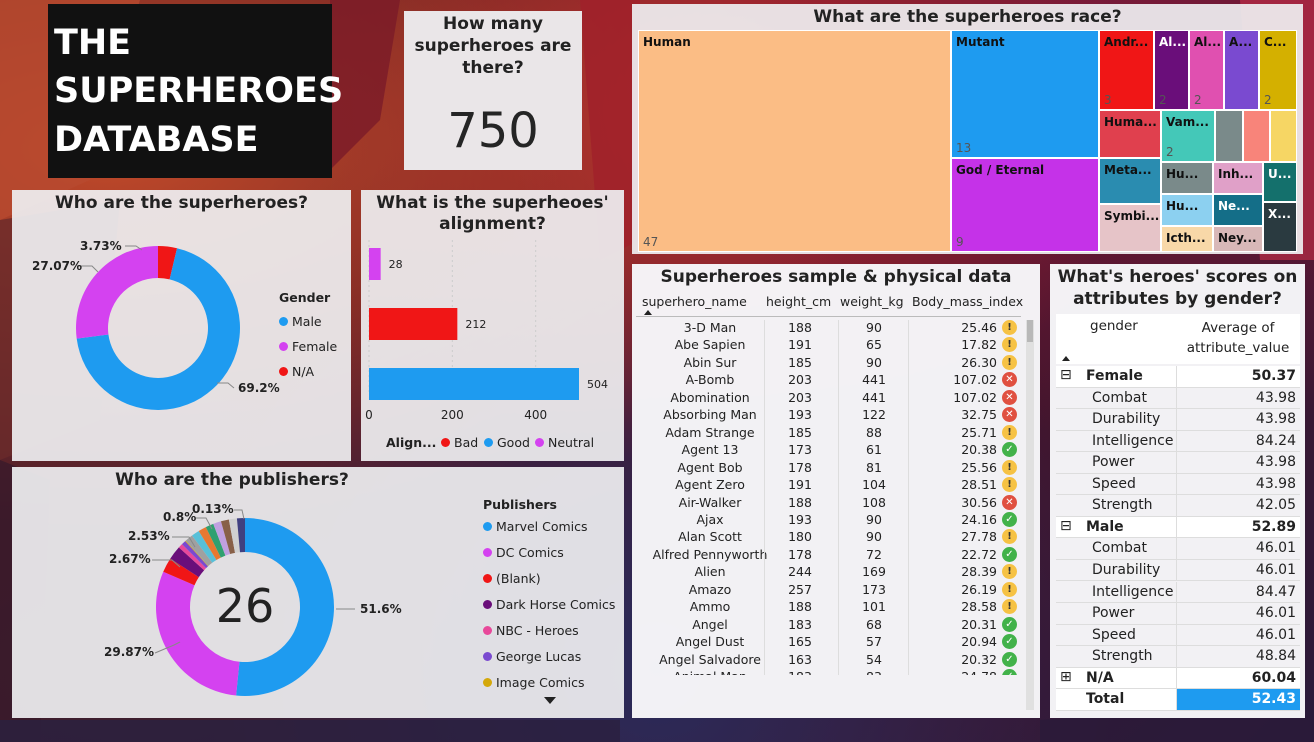  I want to click on table-row: Power 43.98, so click(1178, 463).